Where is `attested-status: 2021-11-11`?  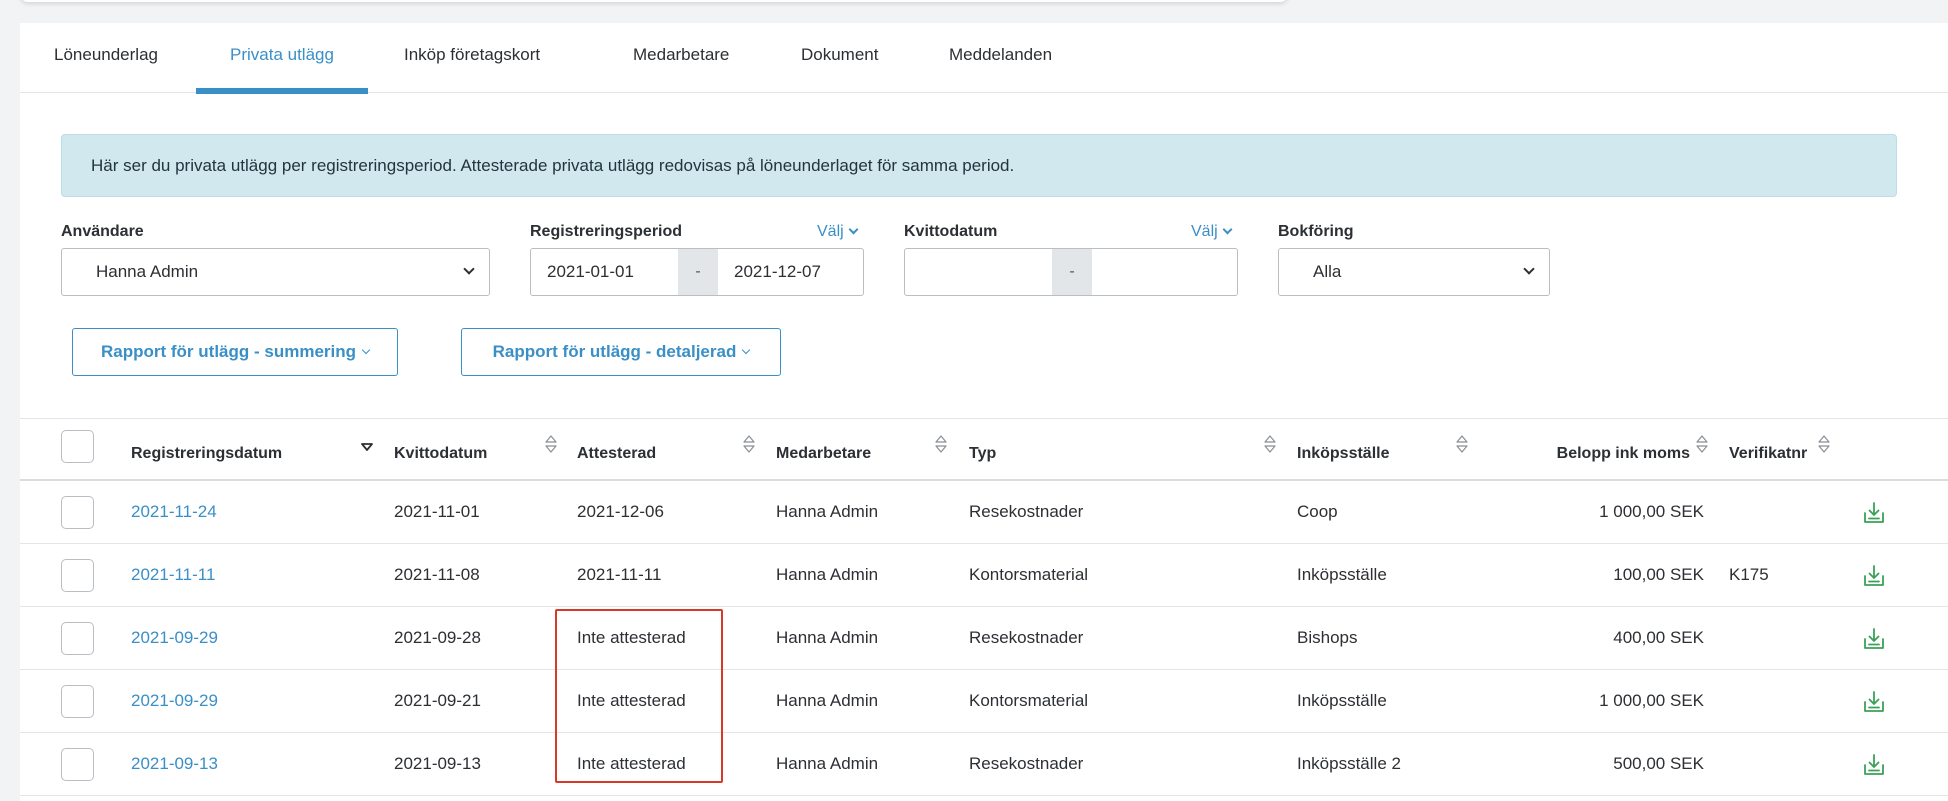 attested-status: 2021-11-11 is located at coordinates (619, 574).